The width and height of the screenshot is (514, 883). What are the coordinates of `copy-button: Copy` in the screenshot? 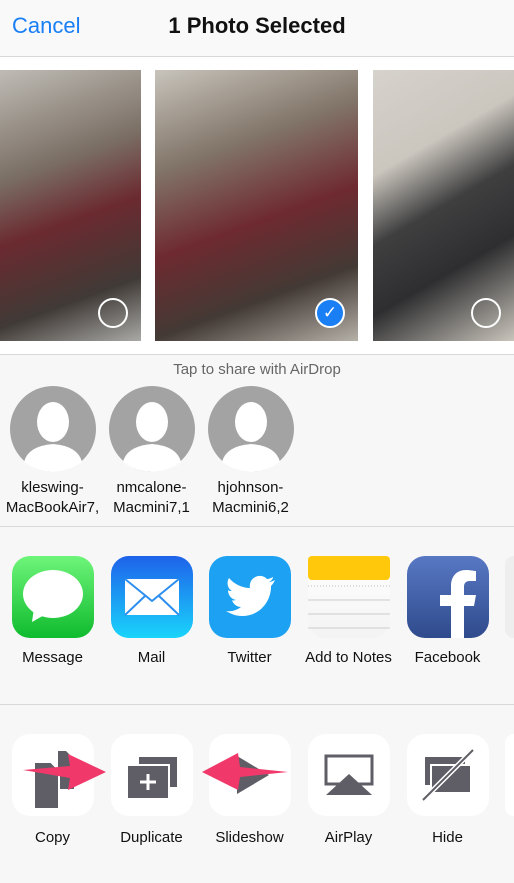 It's located at (52, 790).